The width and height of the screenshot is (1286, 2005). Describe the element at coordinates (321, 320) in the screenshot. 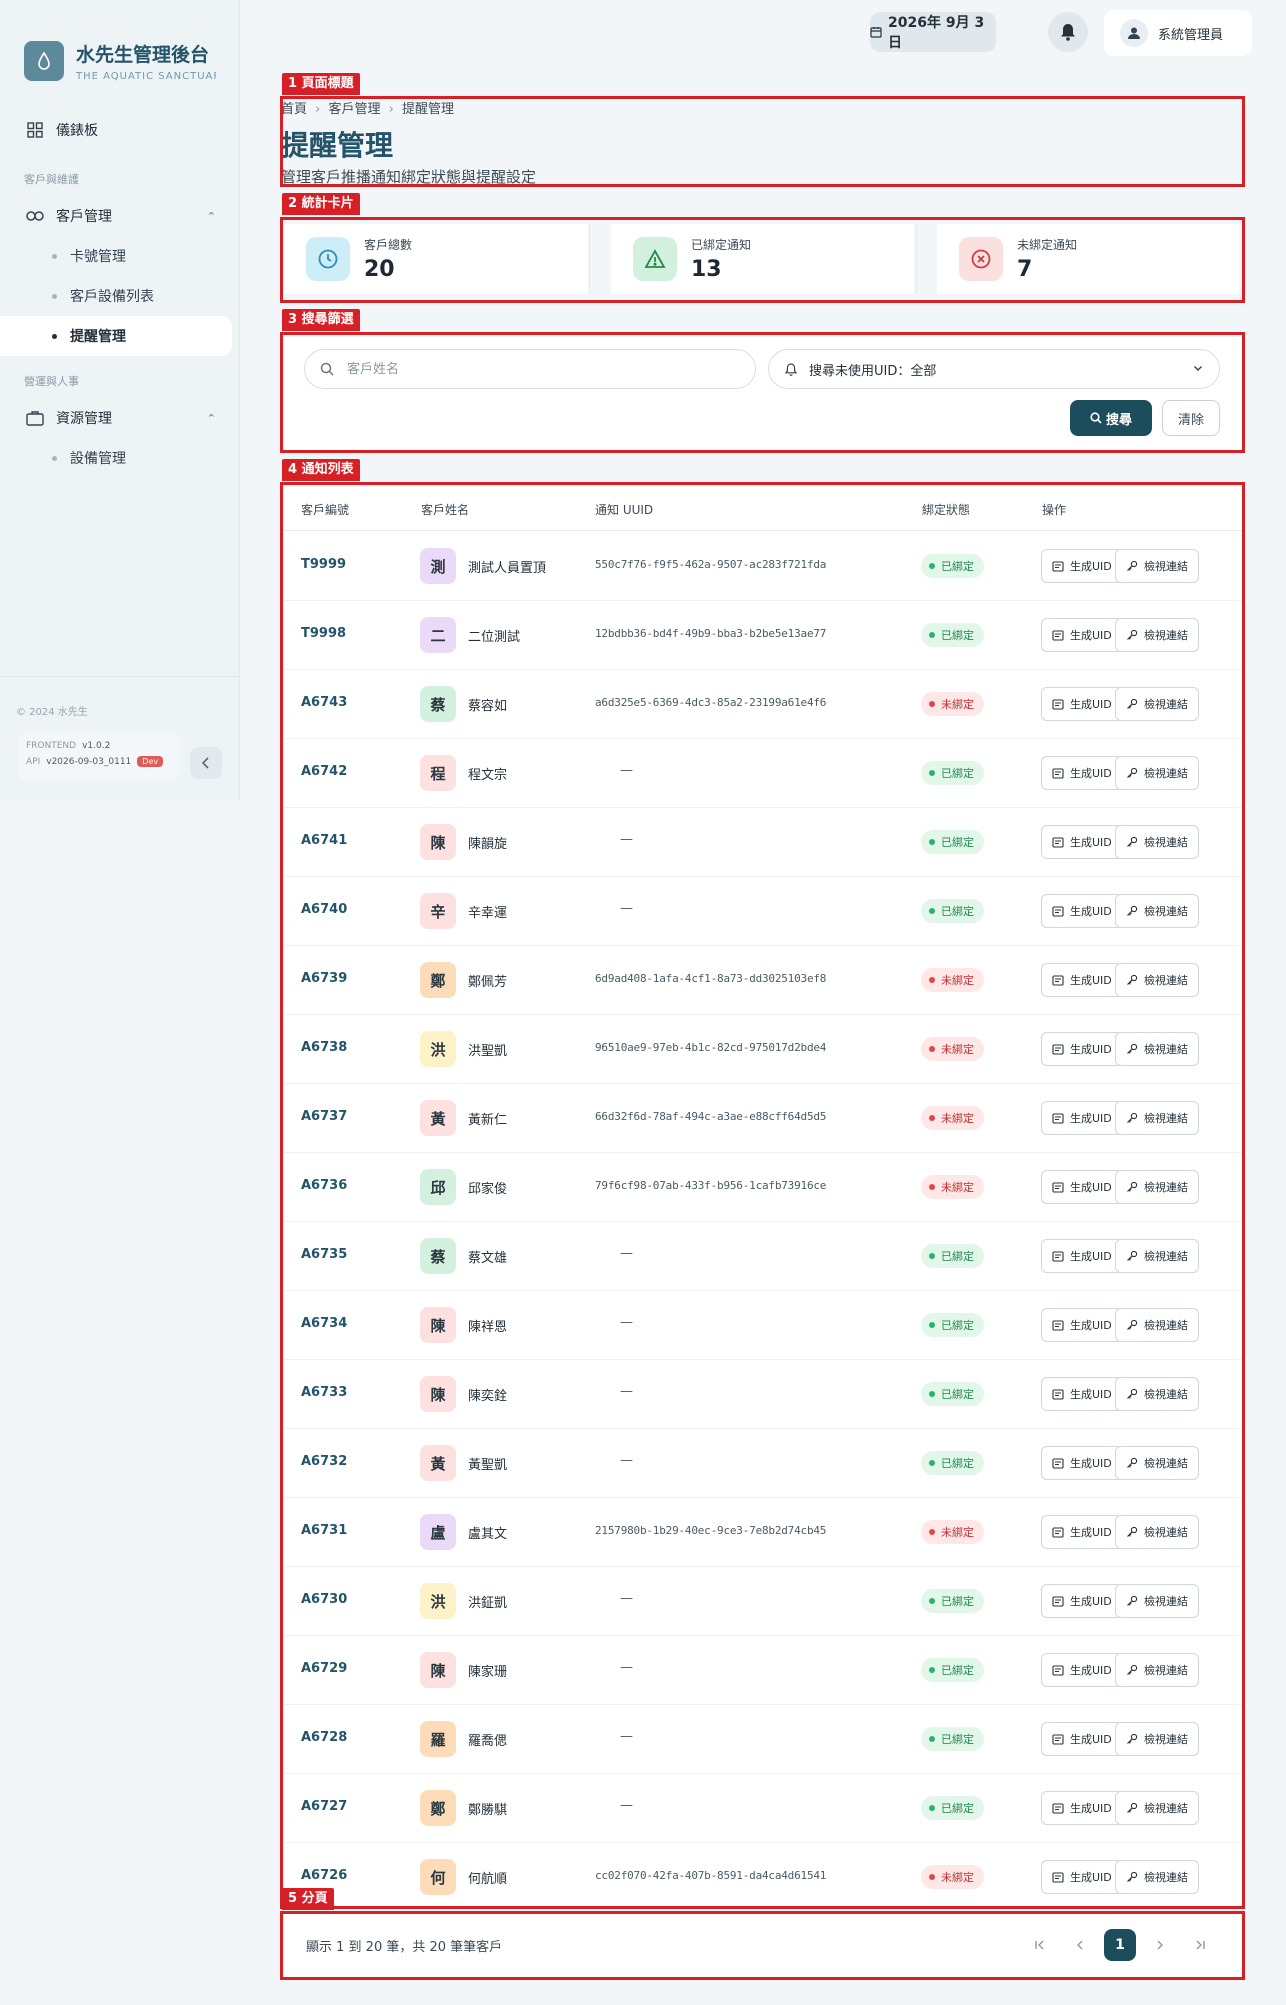

I see `annotation-label-3: 3 搜尋篩選` at that location.